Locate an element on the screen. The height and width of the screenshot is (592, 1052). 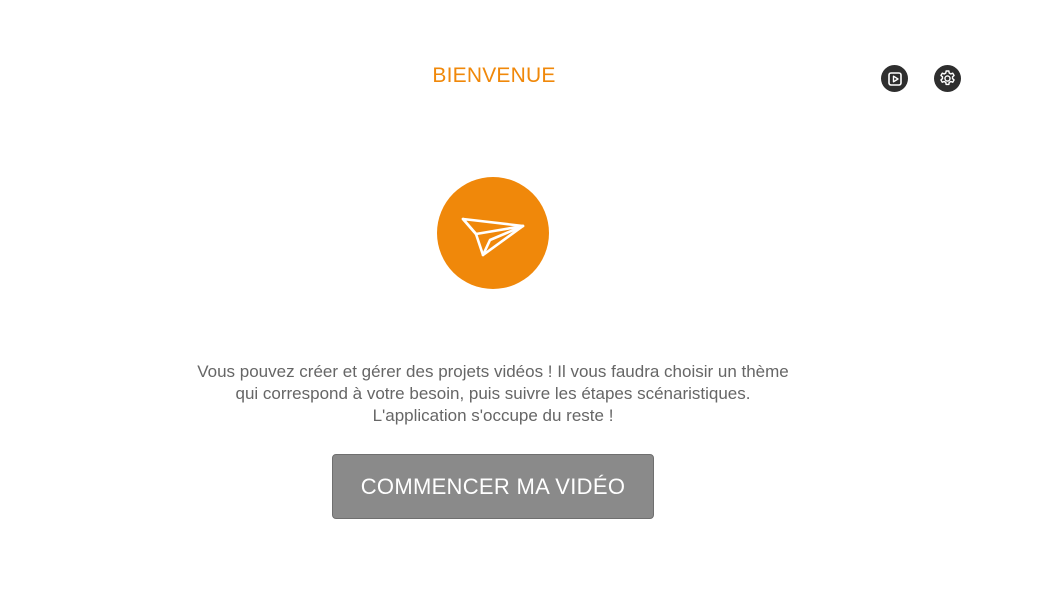
hero-badge is located at coordinates (493, 233).